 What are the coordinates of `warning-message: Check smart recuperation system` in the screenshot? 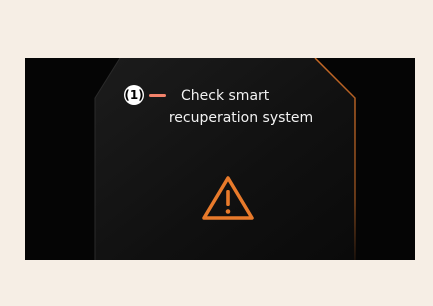 It's located at (241, 107).